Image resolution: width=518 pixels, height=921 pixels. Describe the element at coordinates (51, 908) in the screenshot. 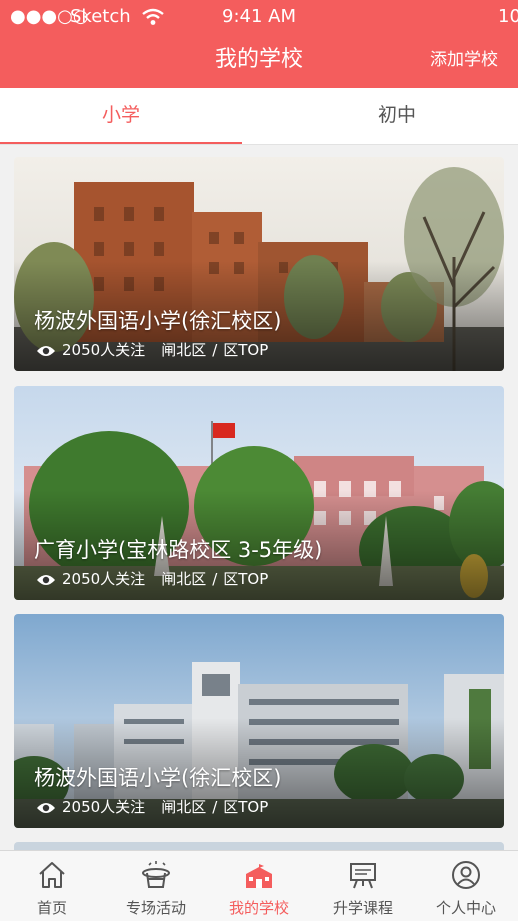

I see `tabbar-label: 首页` at that location.